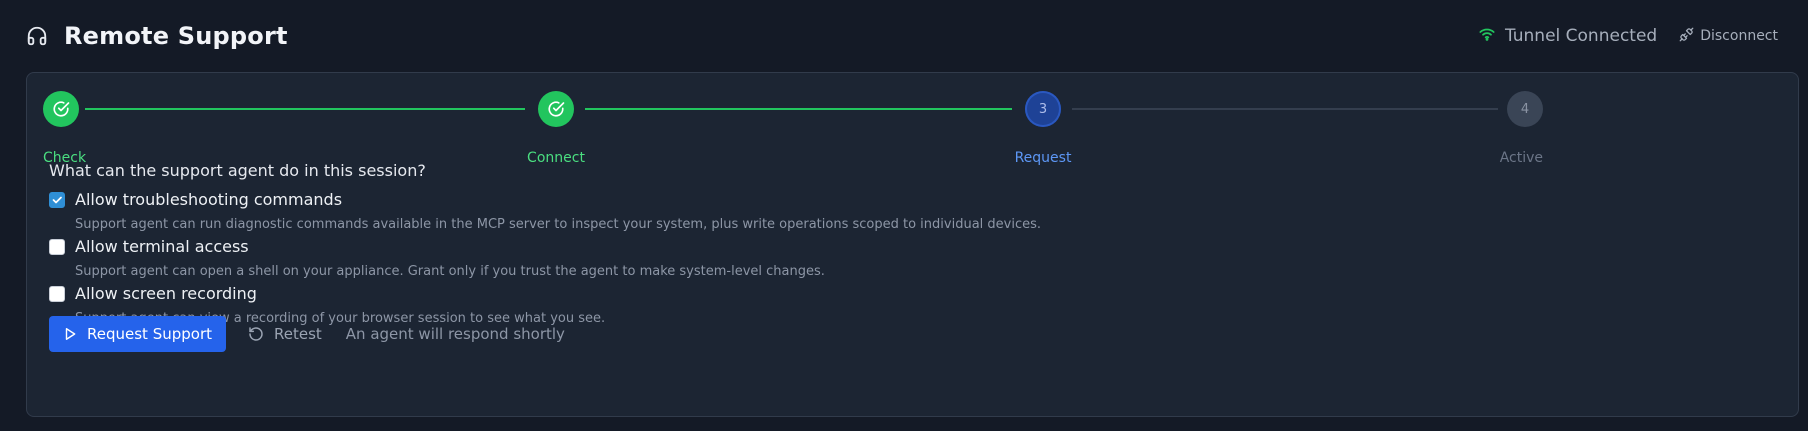 The height and width of the screenshot is (431, 1808). I want to click on step-label-connect: Connect, so click(556, 158).